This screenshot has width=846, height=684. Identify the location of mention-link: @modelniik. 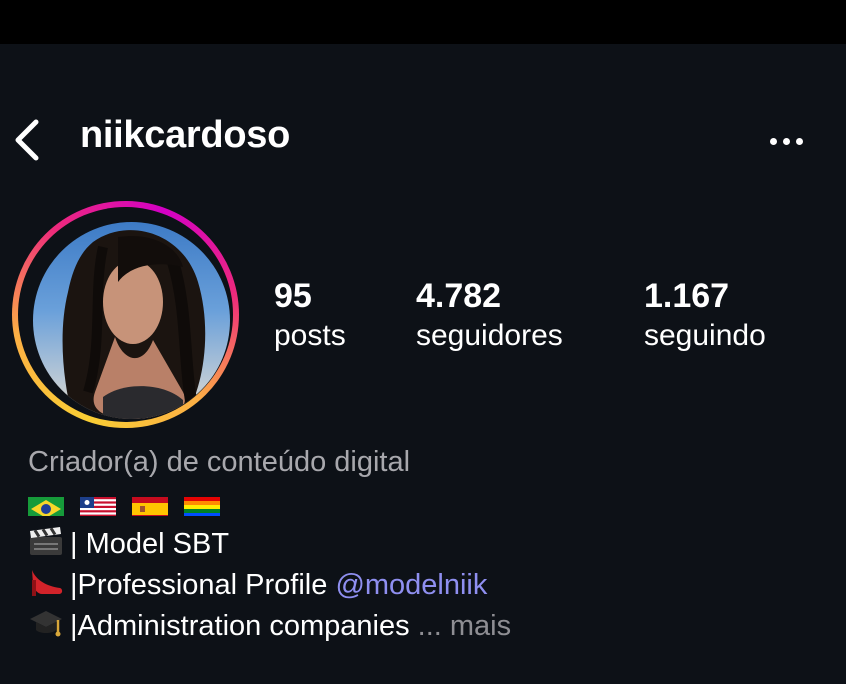
(411, 585).